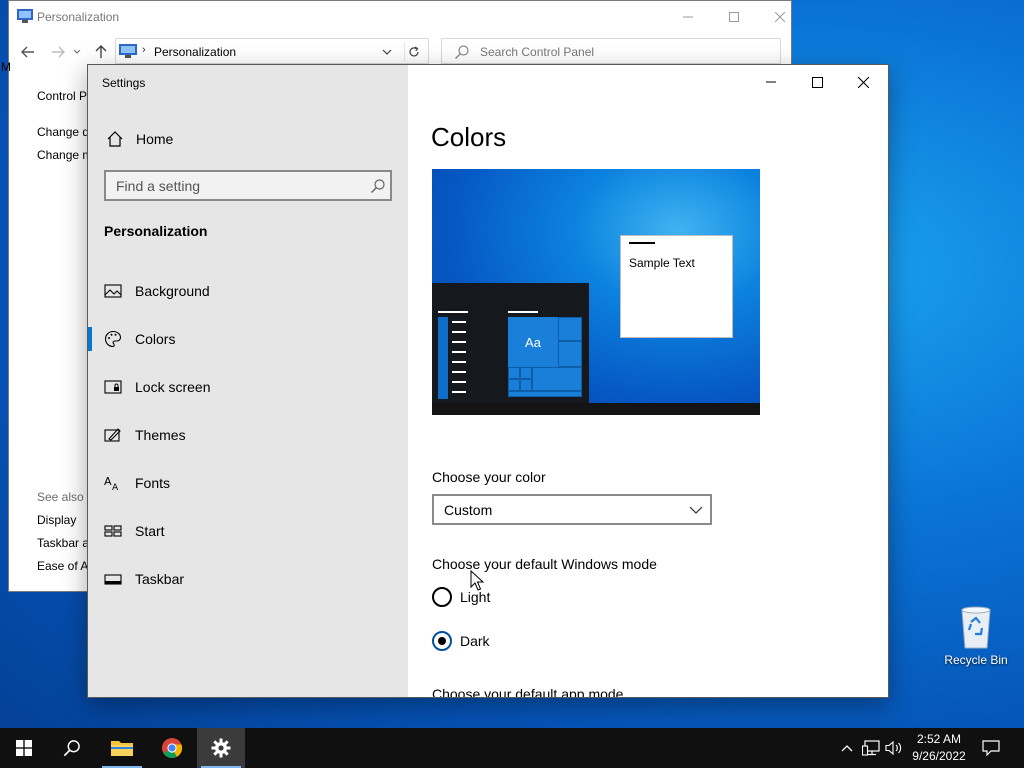  What do you see at coordinates (443, 358) in the screenshot?
I see `preview-accent-strip` at bounding box center [443, 358].